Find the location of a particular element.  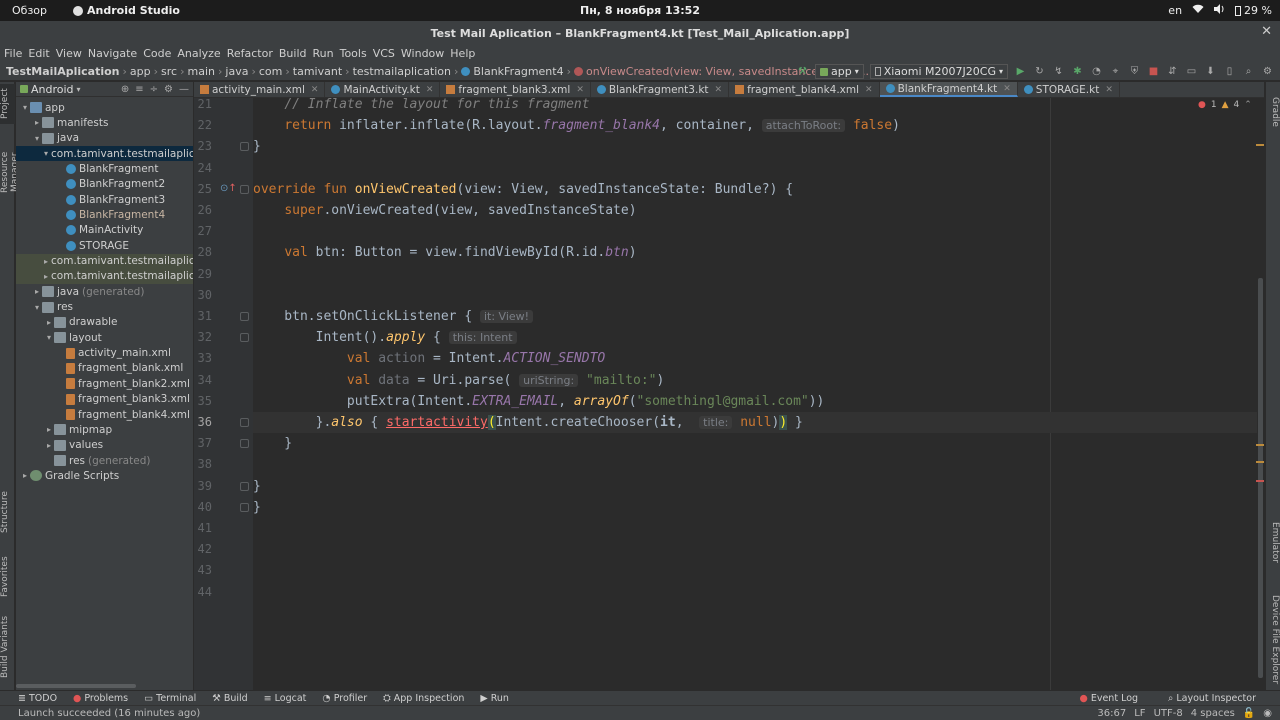

line-number: 22 is located at coordinates (203, 125).